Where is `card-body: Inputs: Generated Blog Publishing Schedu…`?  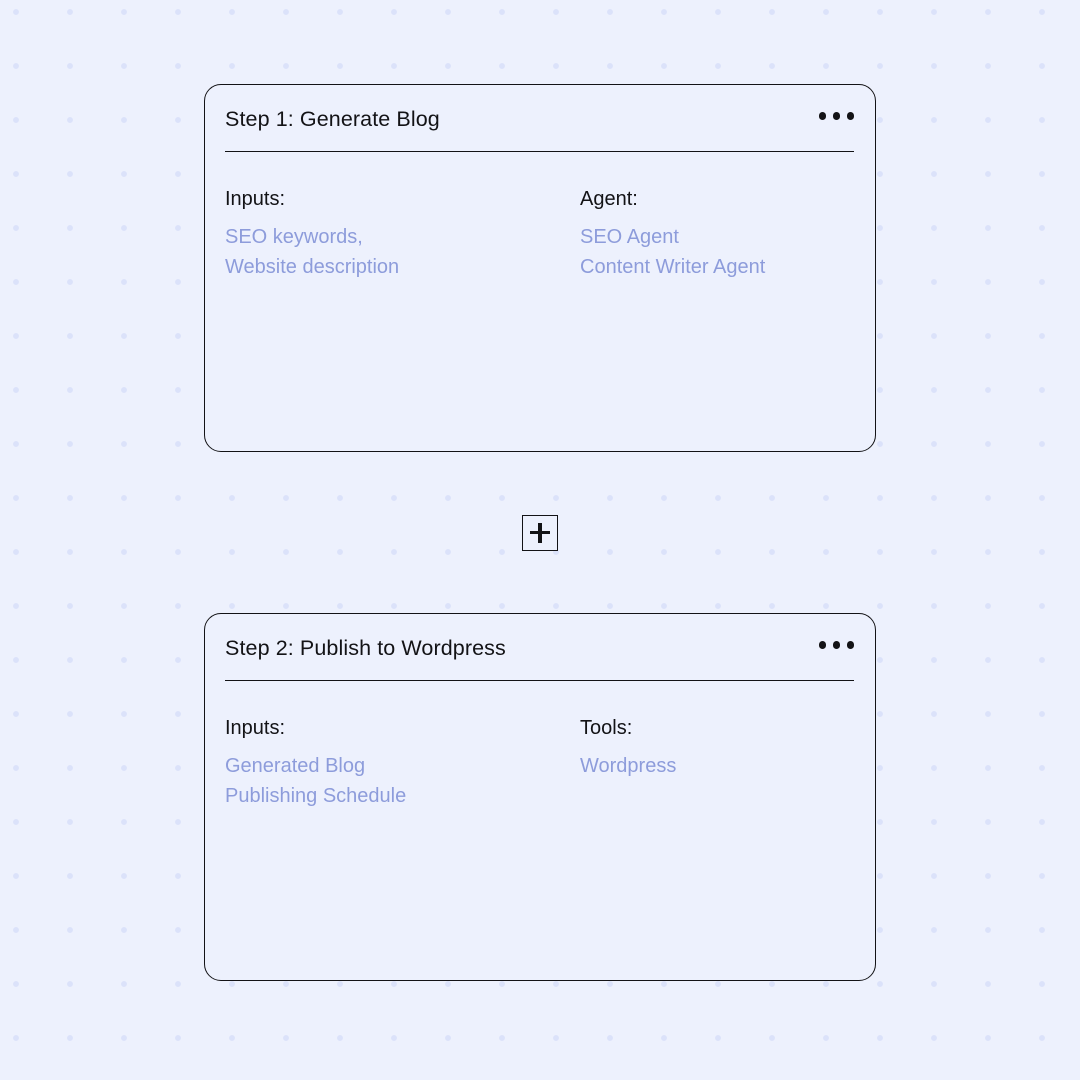
card-body: Inputs: Generated Blog Publishing Schedu… is located at coordinates (540, 840).